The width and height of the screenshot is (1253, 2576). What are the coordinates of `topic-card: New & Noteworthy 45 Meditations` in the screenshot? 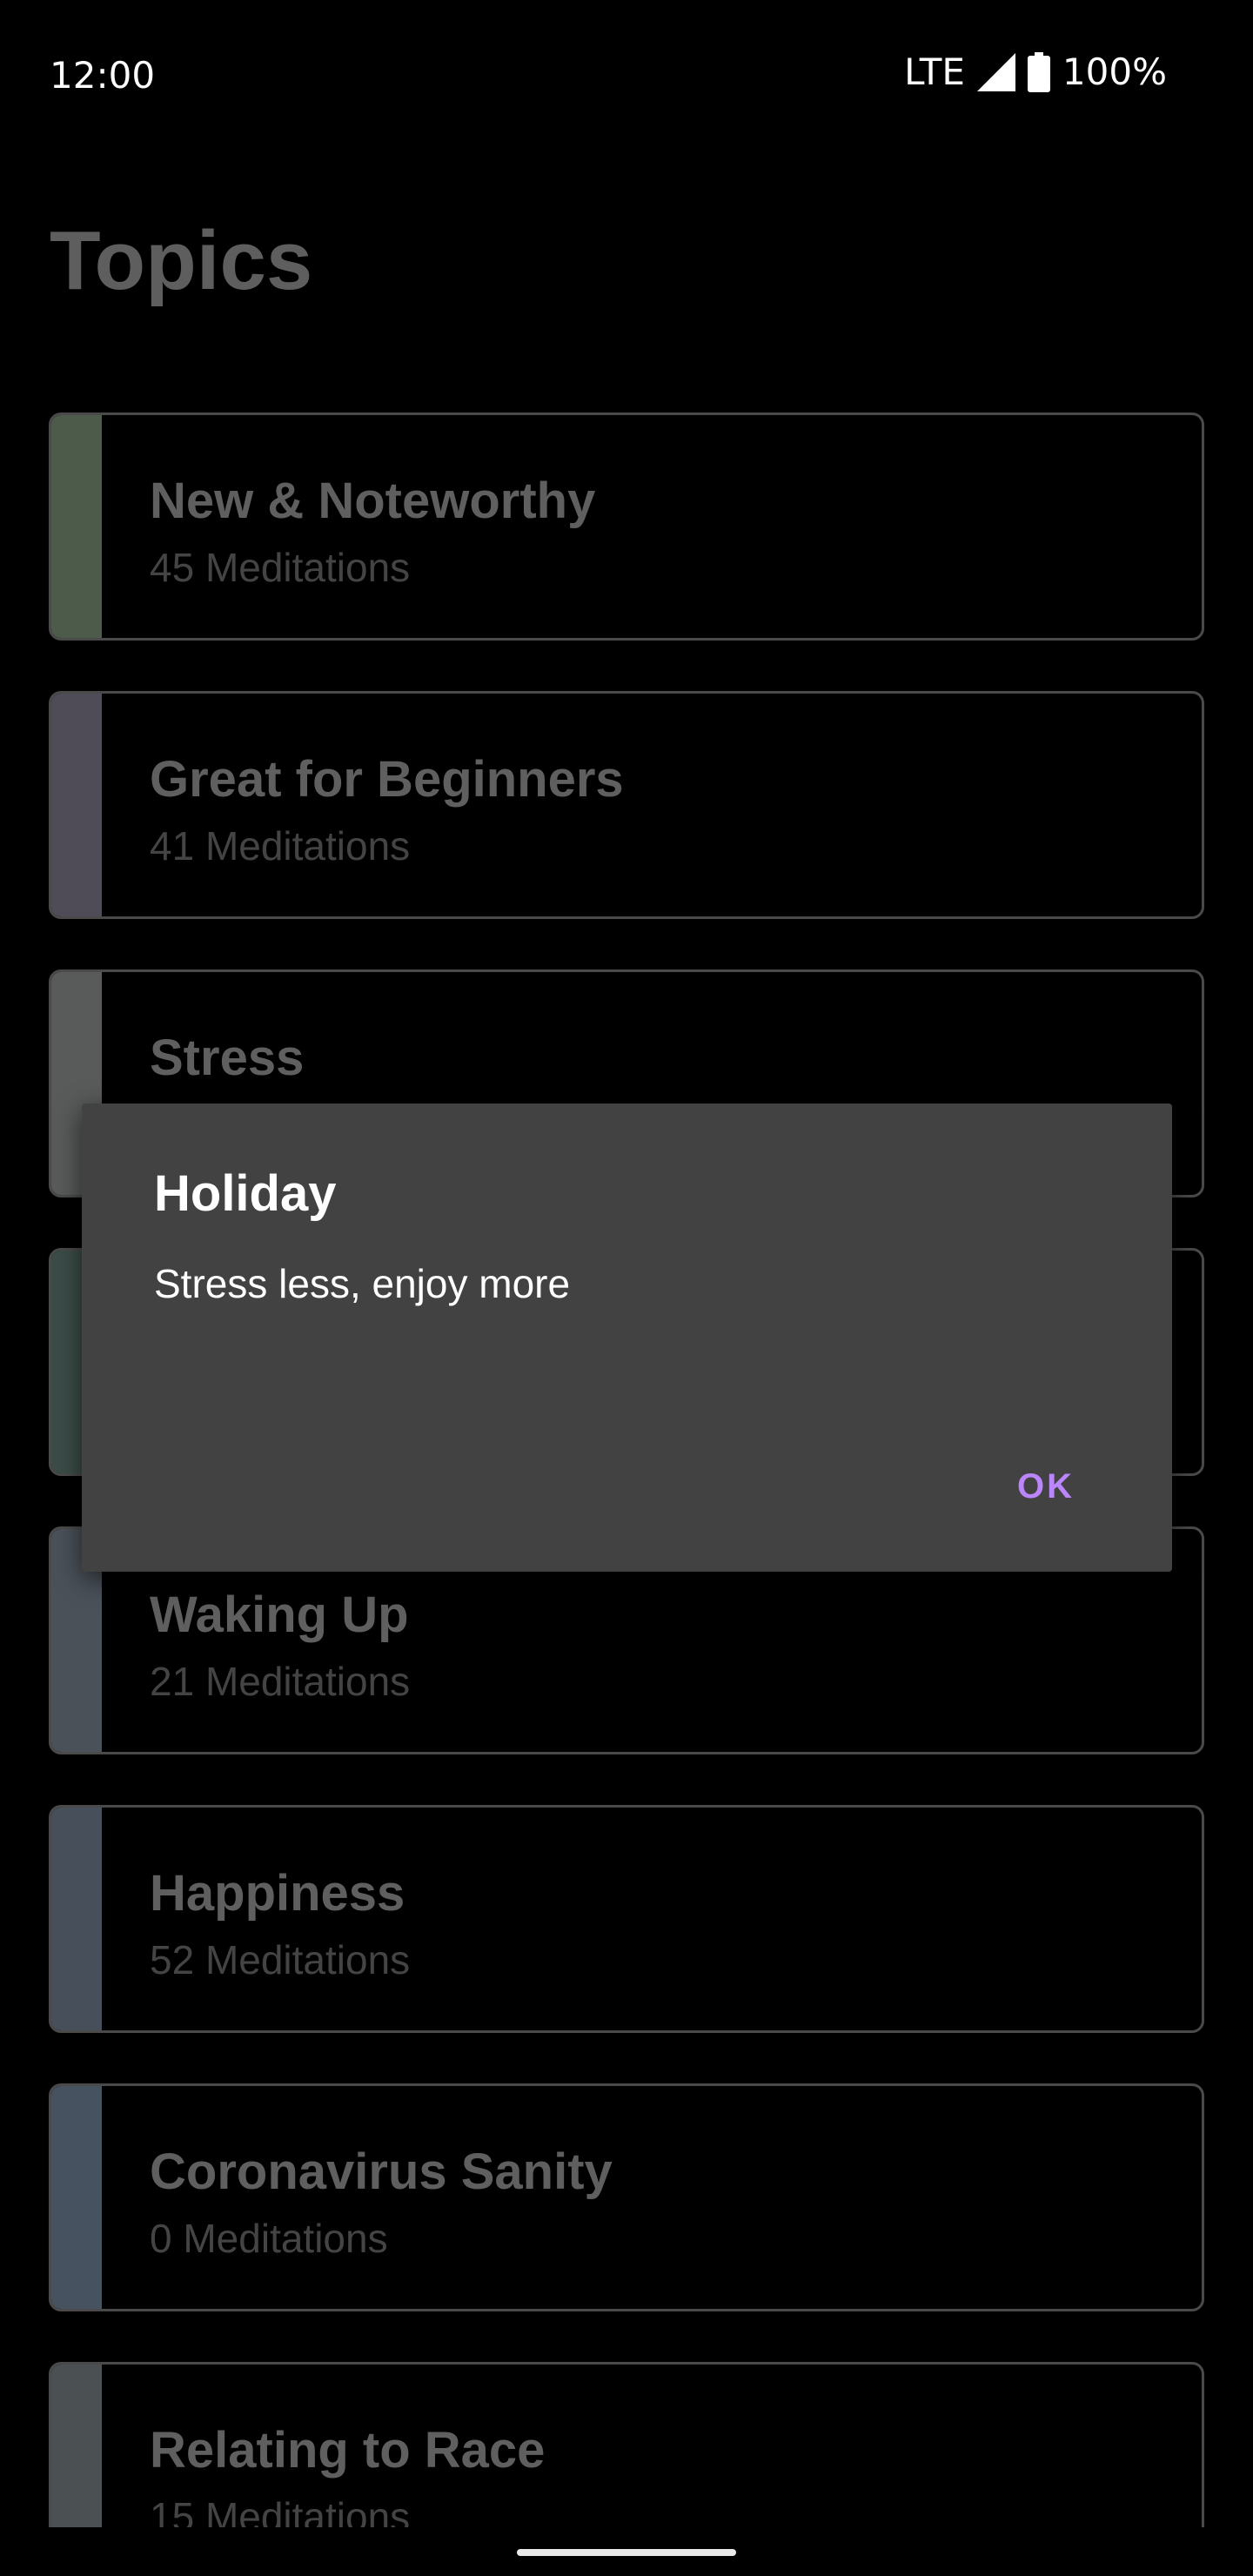 It's located at (626, 527).